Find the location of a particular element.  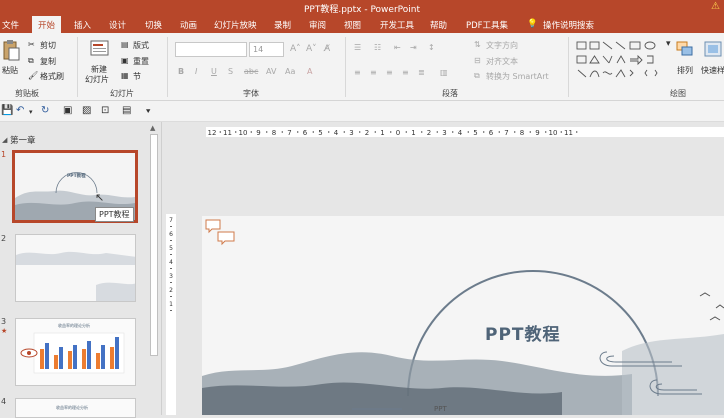

tab-view: 视图 is located at coordinates (352, 25).